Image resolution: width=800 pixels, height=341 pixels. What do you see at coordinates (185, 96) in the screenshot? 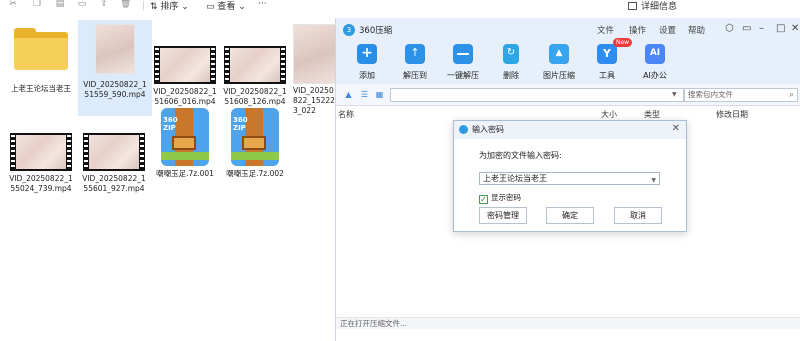
I see `file-name: VID_20250822_151606_016.mp4` at bounding box center [185, 96].